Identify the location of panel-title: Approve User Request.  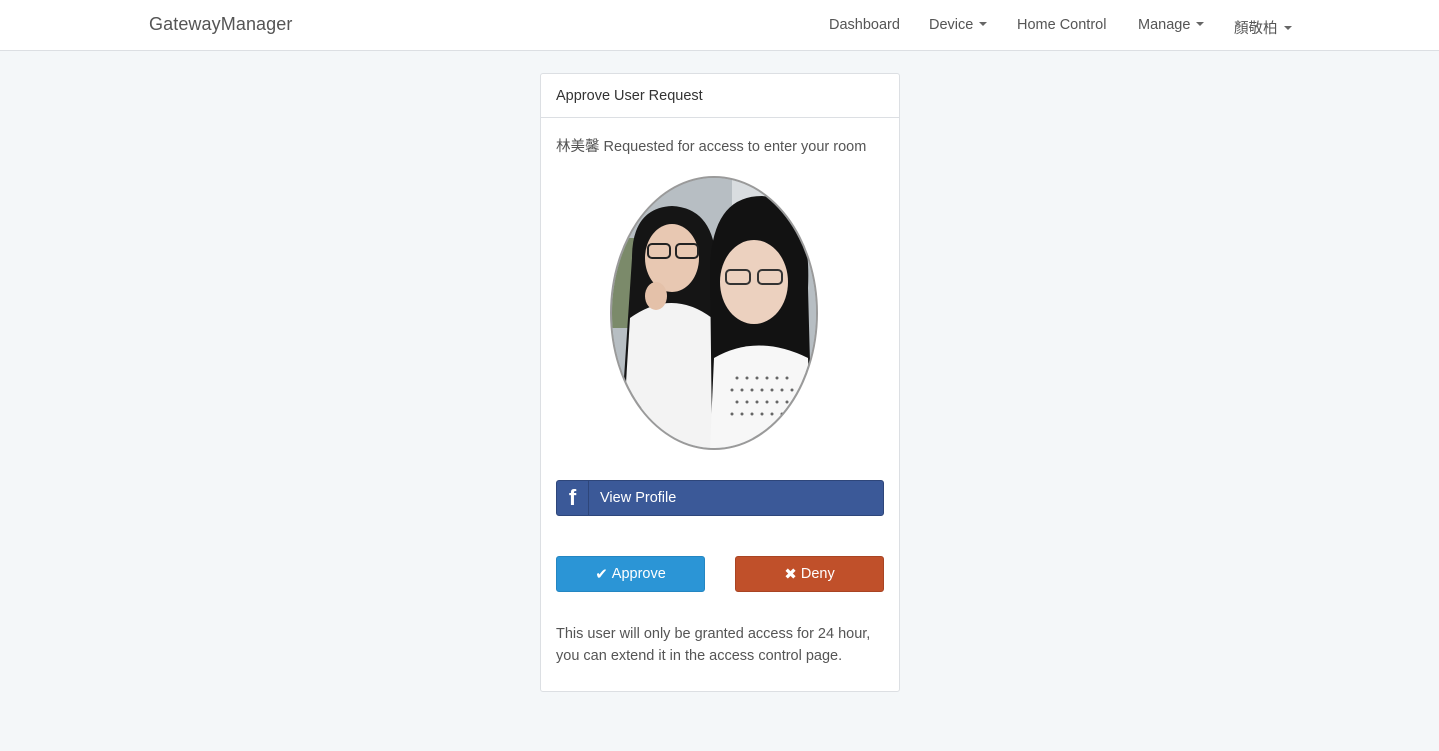
(720, 96).